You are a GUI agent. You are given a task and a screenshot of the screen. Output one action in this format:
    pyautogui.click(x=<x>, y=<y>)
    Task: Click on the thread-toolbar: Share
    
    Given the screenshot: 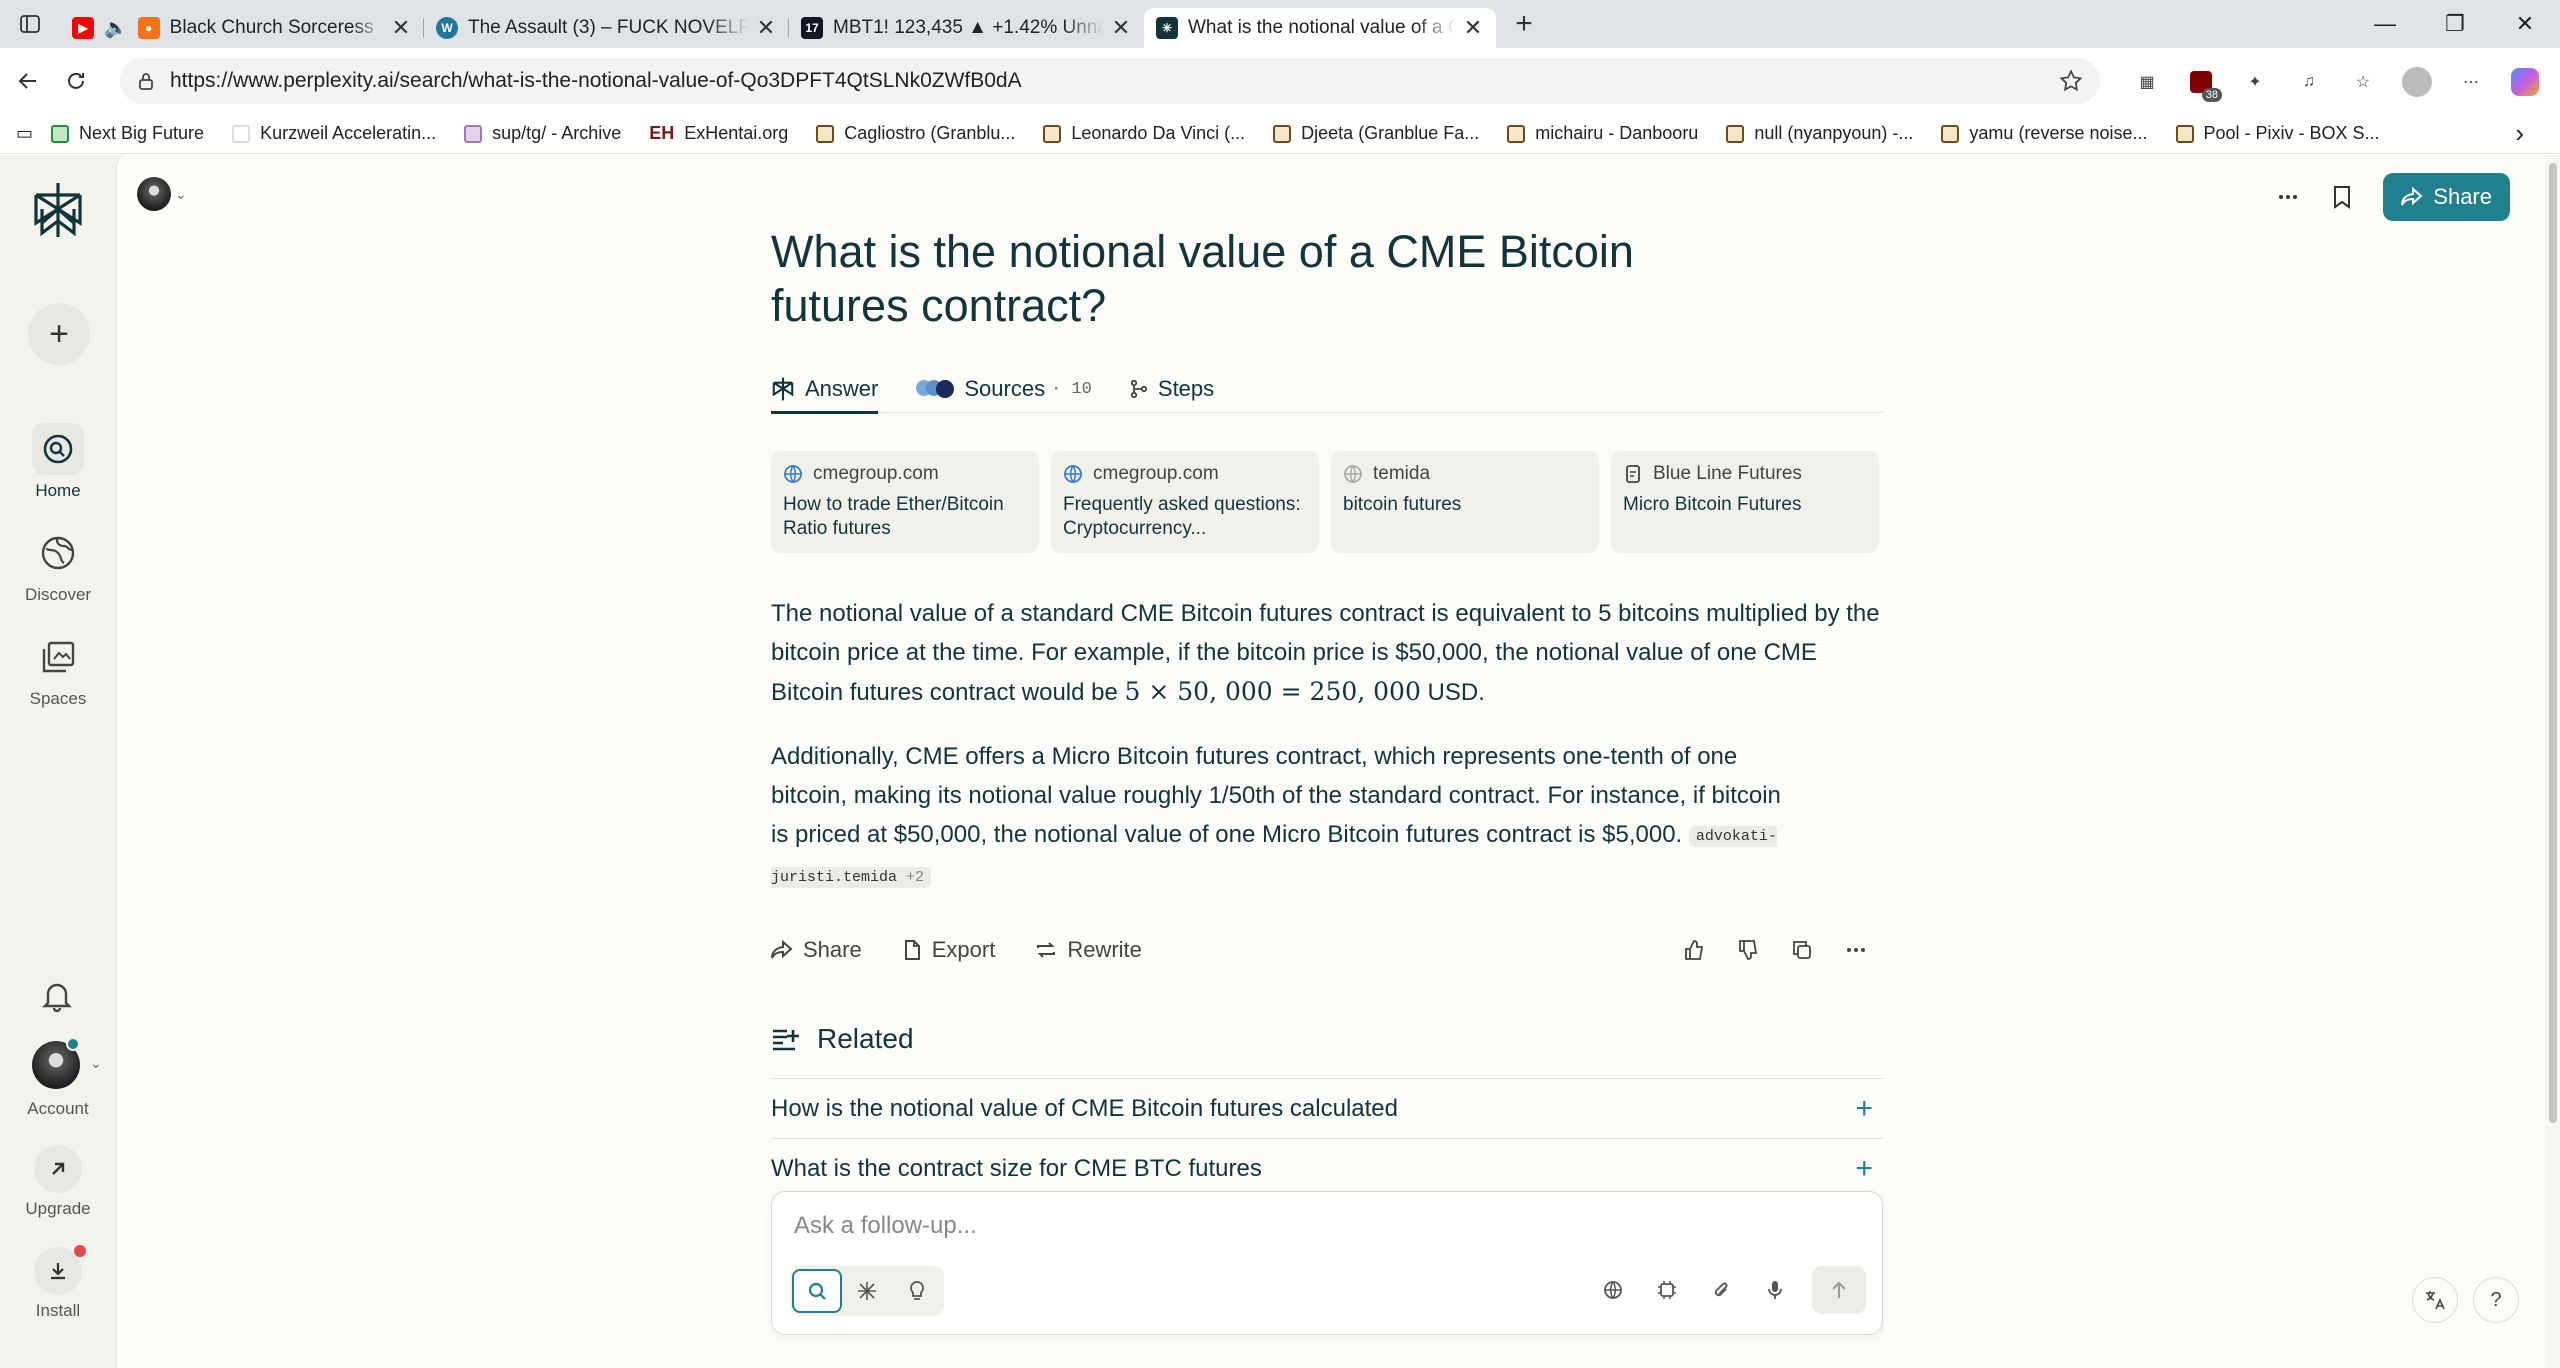 What is the action you would take?
    pyautogui.click(x=2403, y=197)
    